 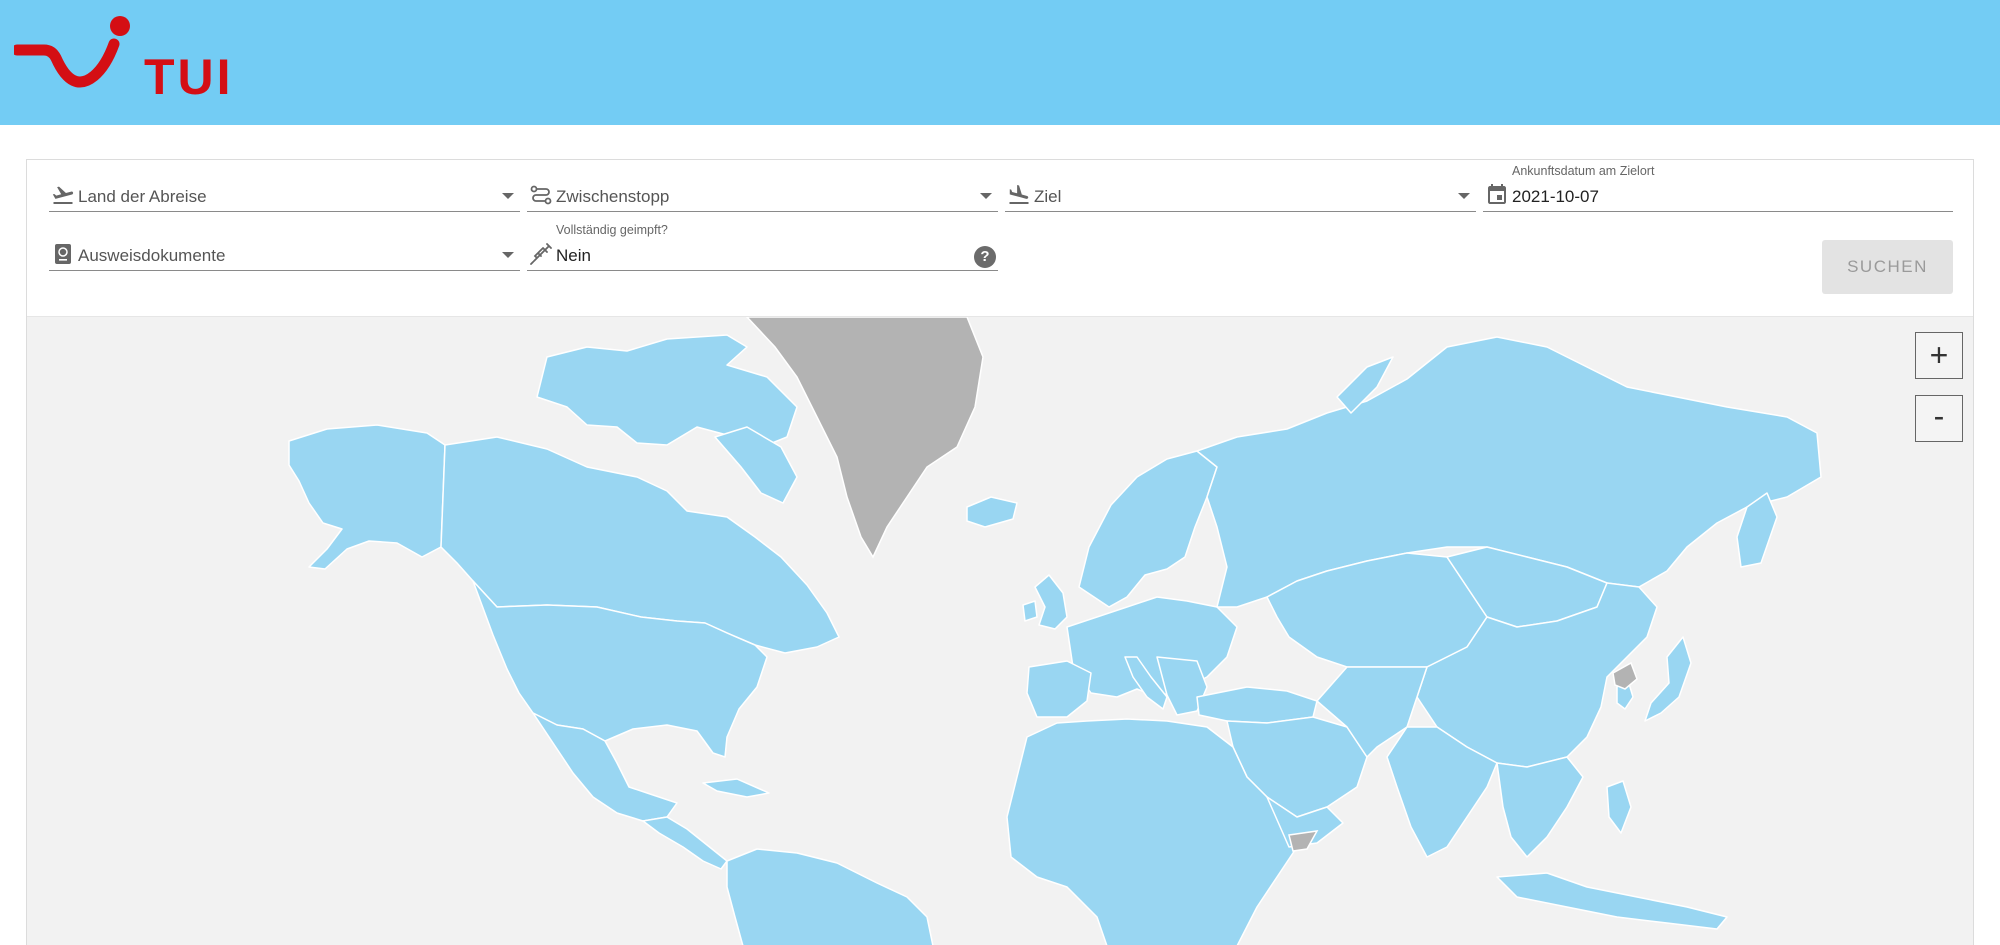 What do you see at coordinates (736, 788) in the screenshot?
I see `country-cuba` at bounding box center [736, 788].